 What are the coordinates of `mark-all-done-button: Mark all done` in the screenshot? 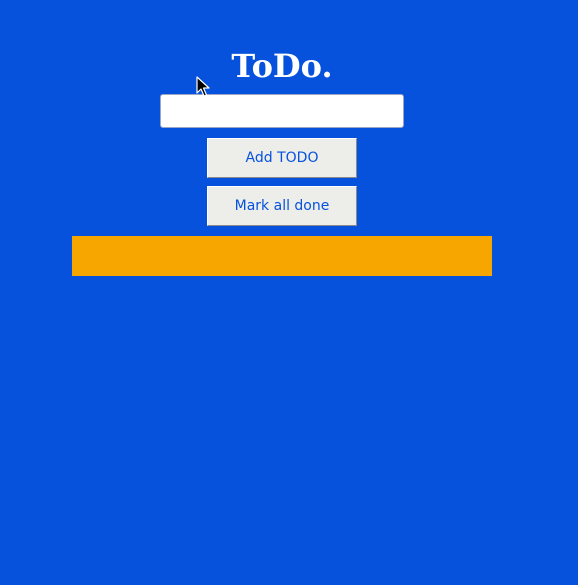 It's located at (282, 206).